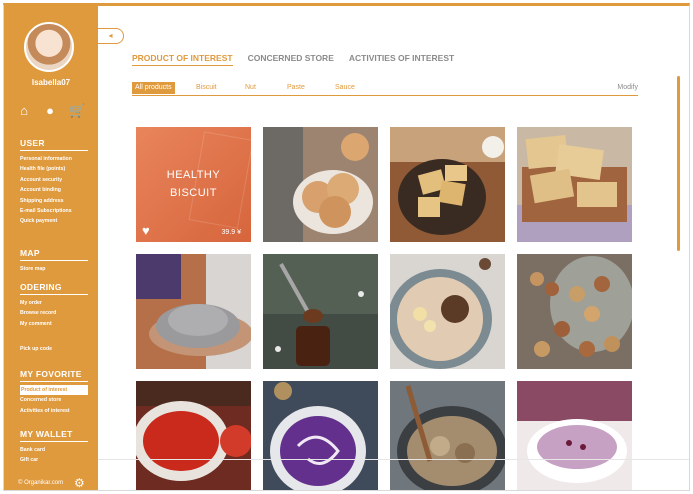 The width and height of the screenshot is (693, 494). Describe the element at coordinates (54, 324) in the screenshot. I see `sidebar-item-my-comment: My comment` at that location.